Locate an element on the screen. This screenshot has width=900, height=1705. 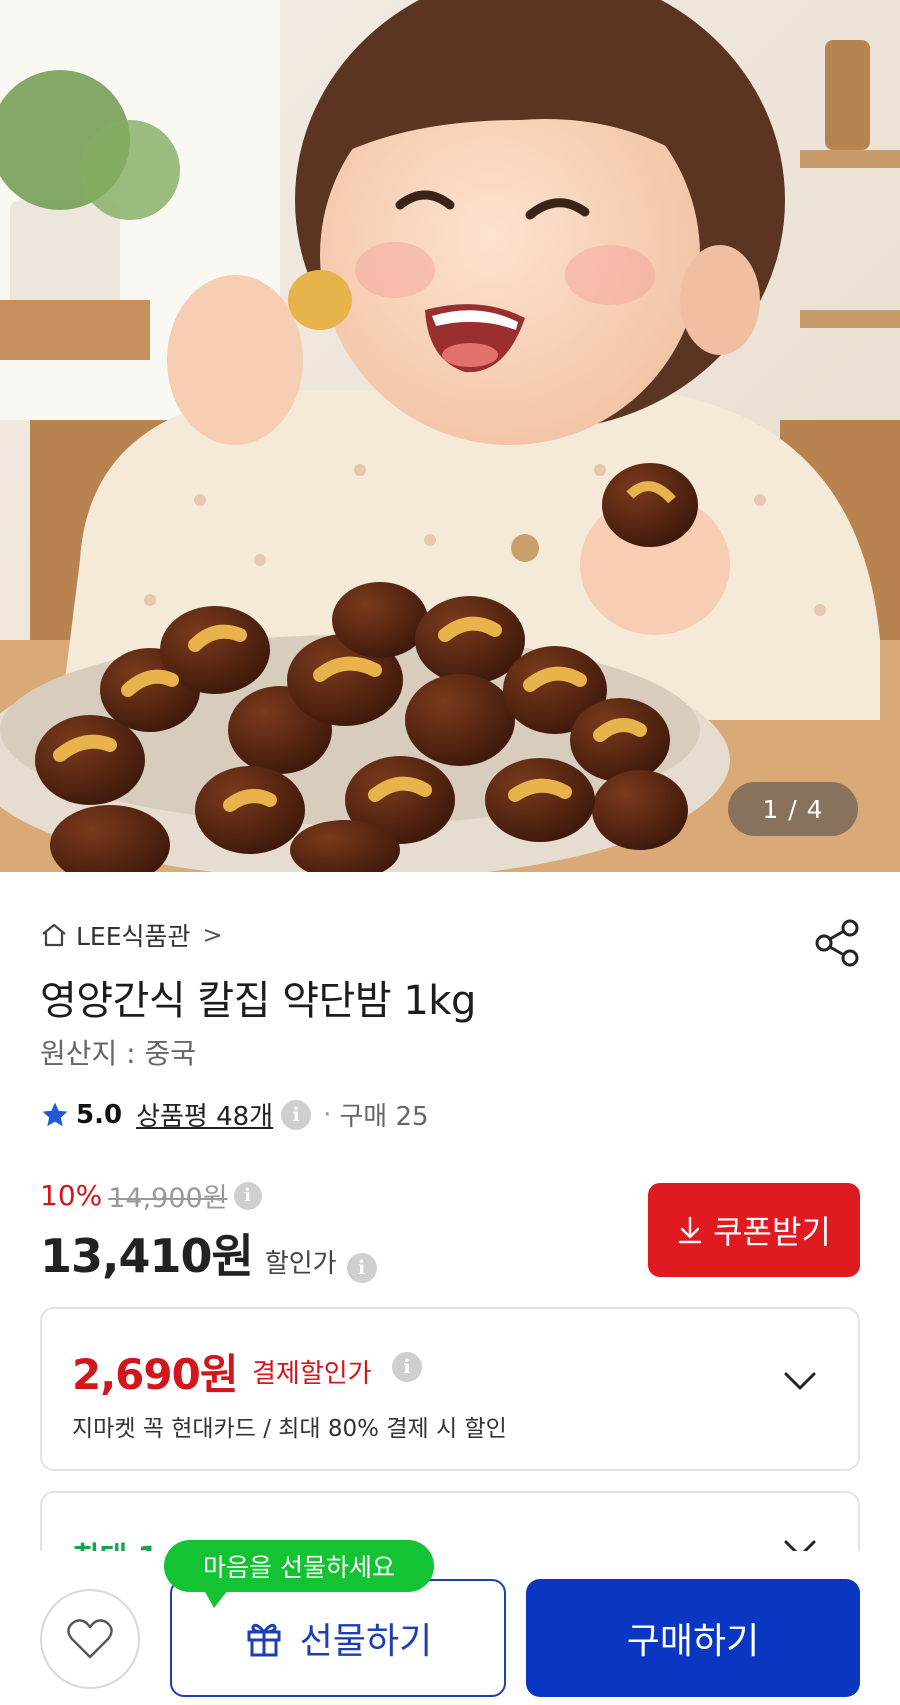
gift-tooltip-text: 마음을 선물하세요 is located at coordinates (299, 1567).